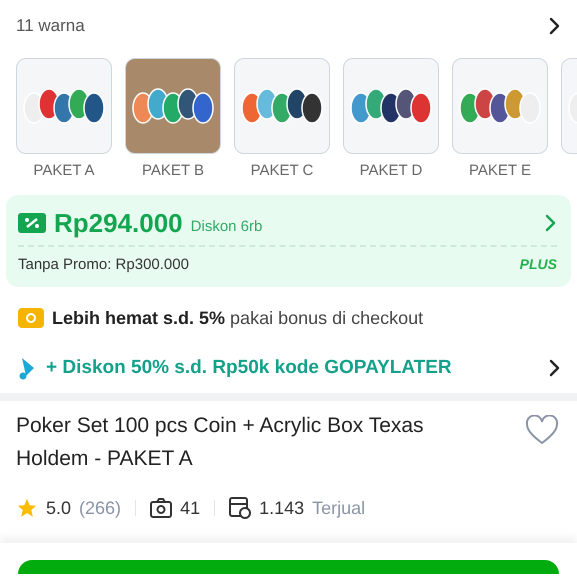 The height and width of the screenshot is (577, 577). What do you see at coordinates (64, 170) in the screenshot?
I see `variant-label: PAKET A` at bounding box center [64, 170].